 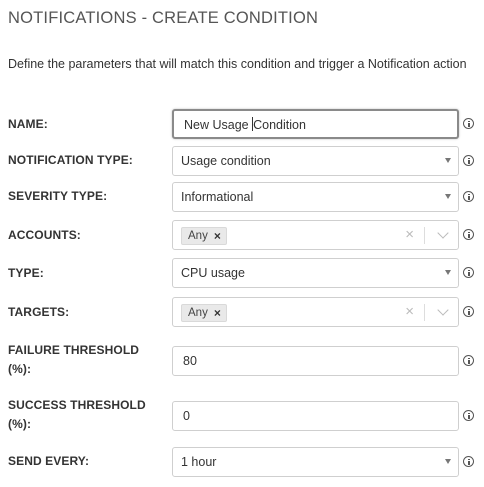 What do you see at coordinates (20, 369) in the screenshot?
I see `failure-threshold-label-line2: (%):` at bounding box center [20, 369].